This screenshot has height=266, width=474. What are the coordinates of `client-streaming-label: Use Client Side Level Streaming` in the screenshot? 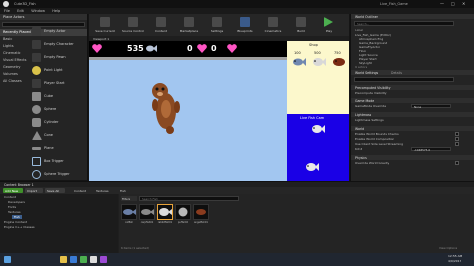 It's located at (379, 144).